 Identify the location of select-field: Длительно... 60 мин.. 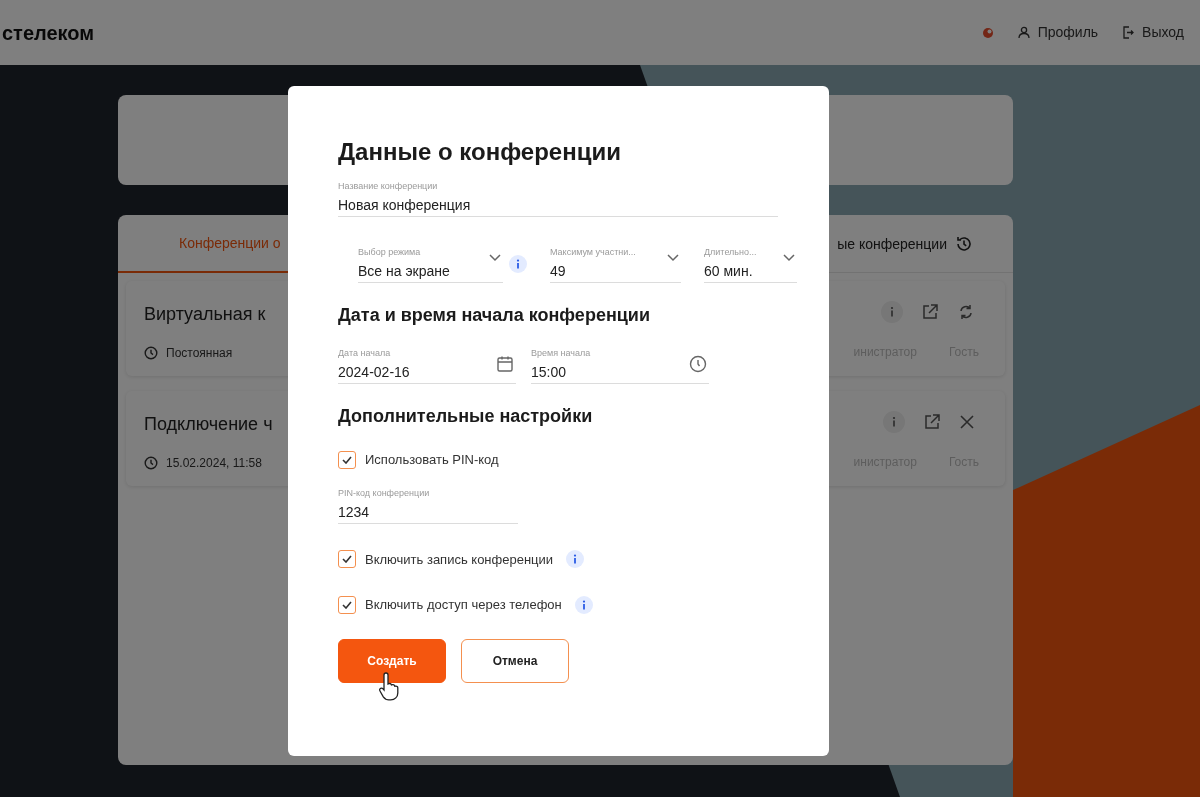
(750, 264).